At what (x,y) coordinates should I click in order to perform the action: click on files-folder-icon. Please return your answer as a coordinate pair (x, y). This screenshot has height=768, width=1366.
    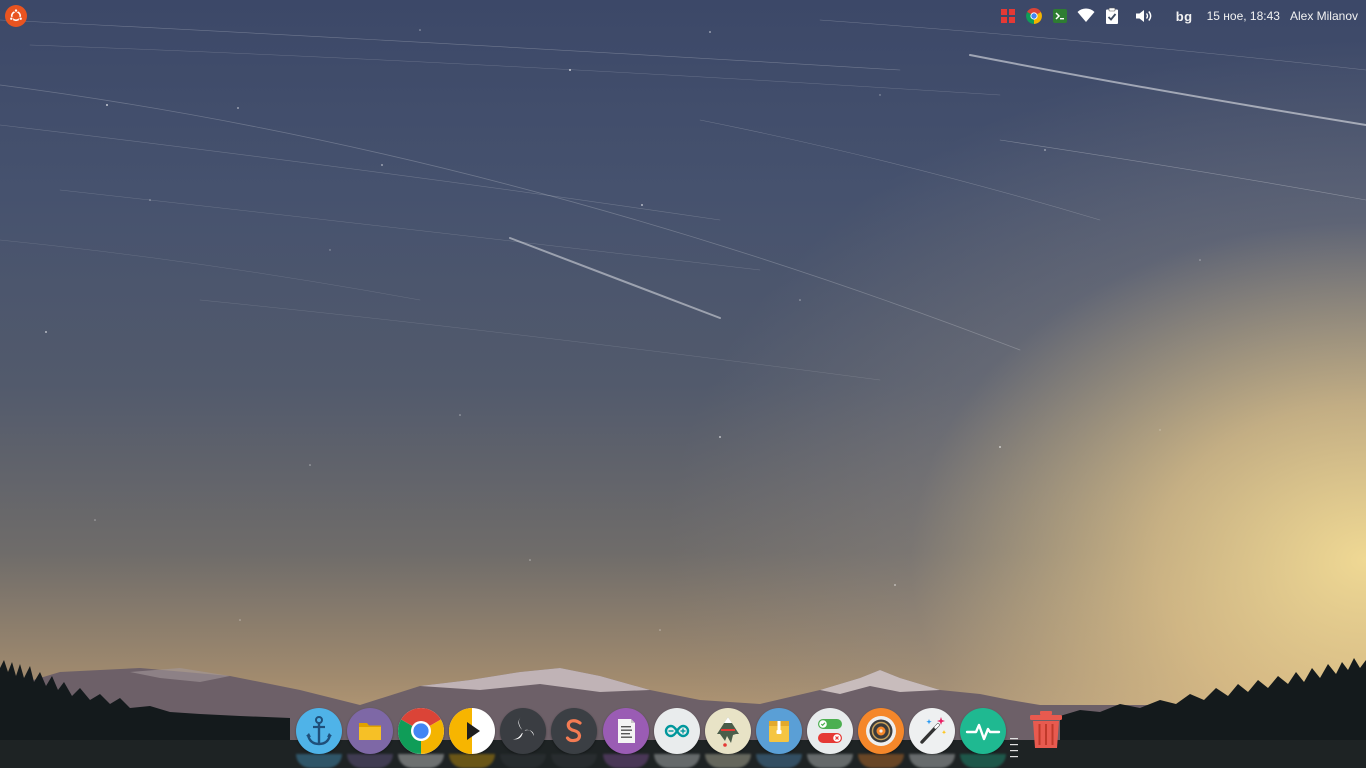
    Looking at the image, I should click on (370, 731).